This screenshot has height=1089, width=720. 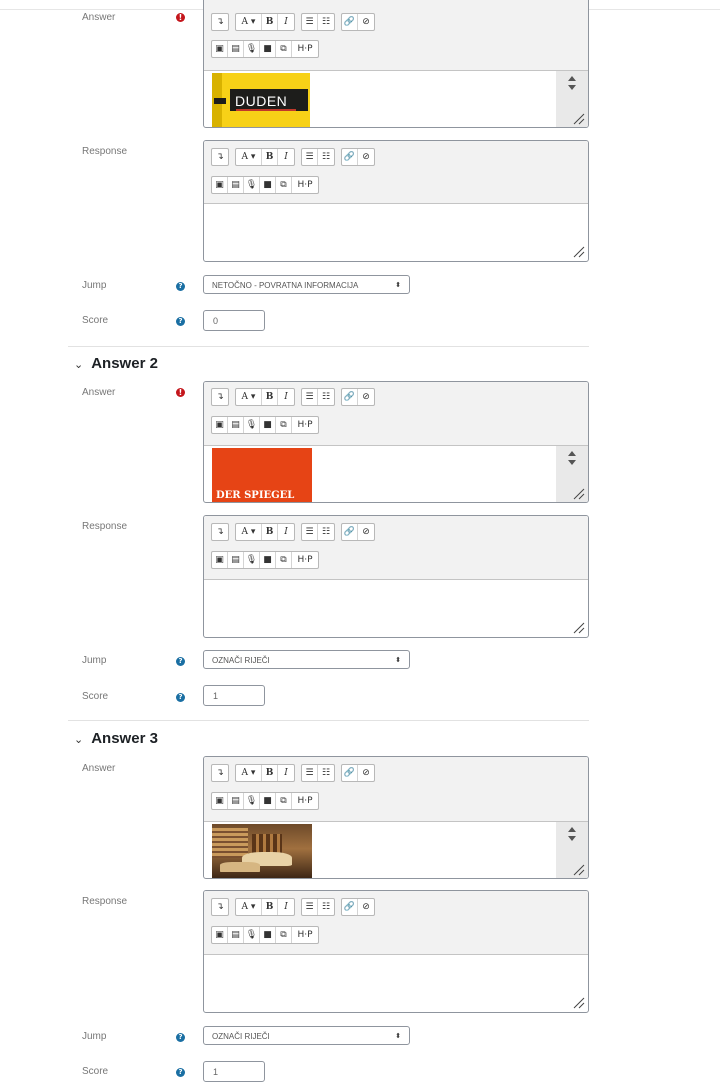 I want to click on editor-content: DER SPIEGEL, so click(x=396, y=474).